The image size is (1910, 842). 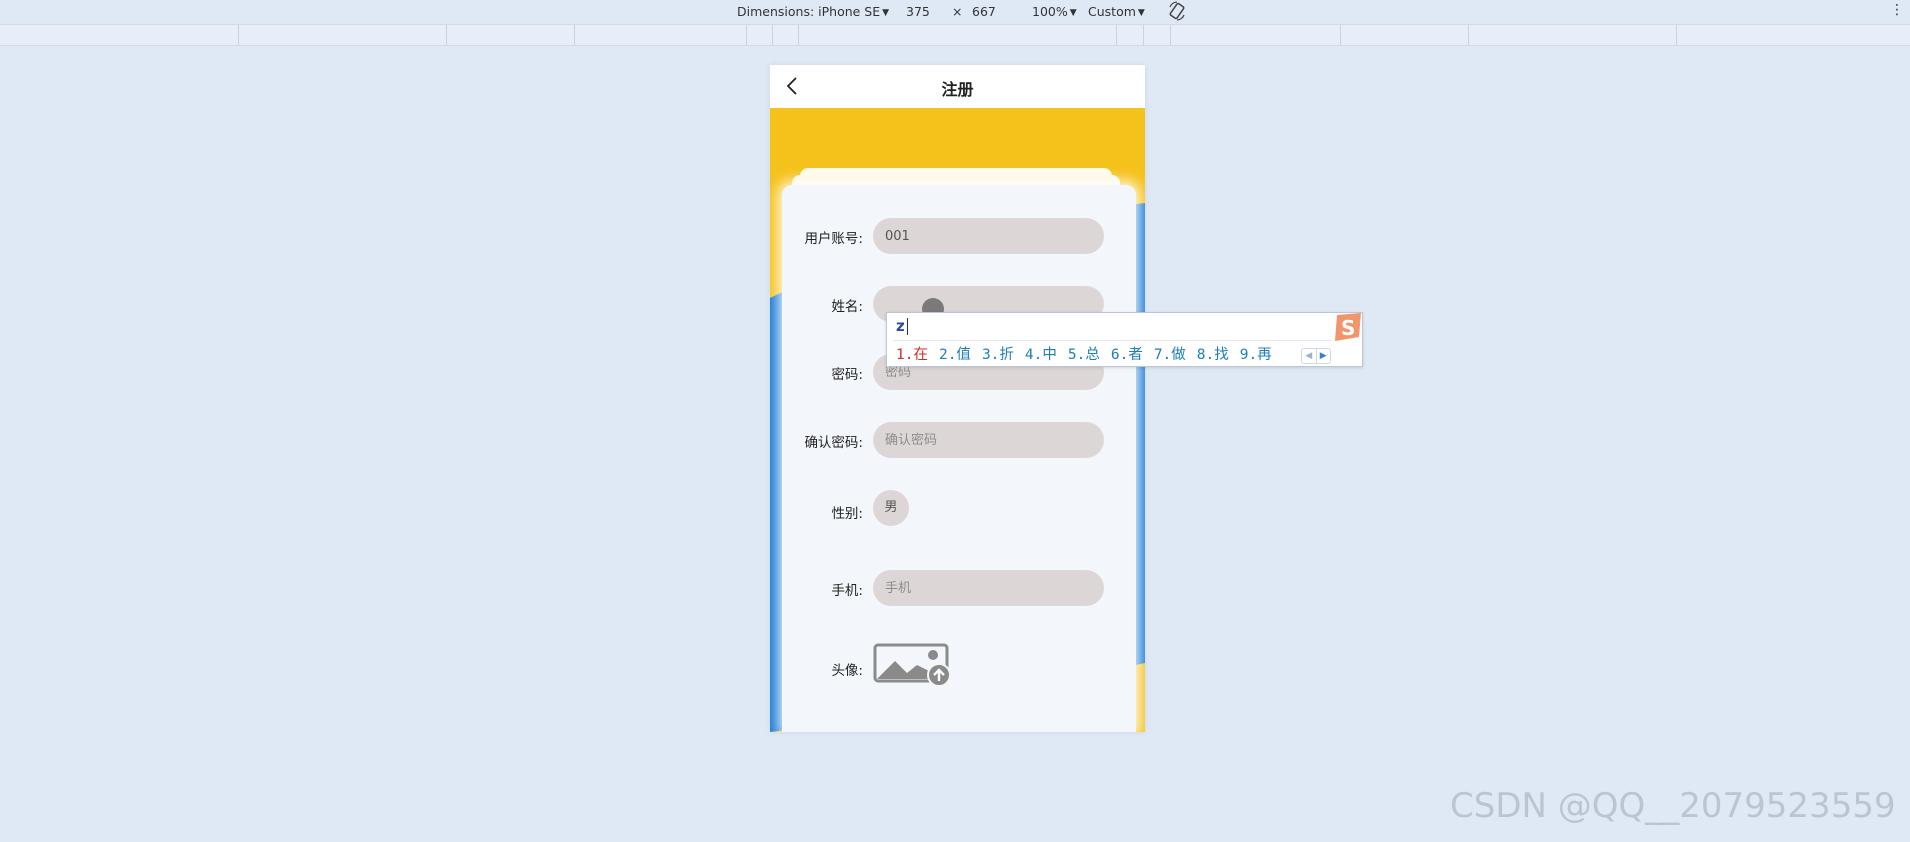 I want to click on confirm-password-row: 确认密码:, so click(x=957, y=440).